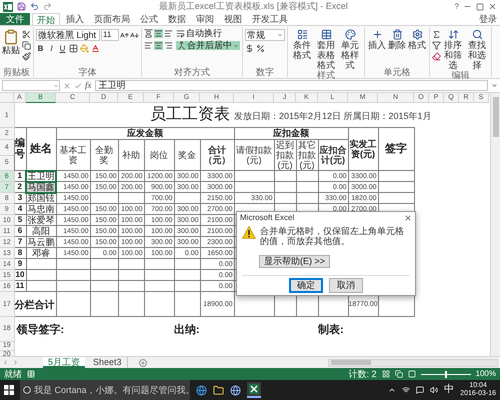 This screenshot has height=400, width=500. What do you see at coordinates (233, 19) in the screenshot?
I see `ribbon-tab: 视图` at bounding box center [233, 19].